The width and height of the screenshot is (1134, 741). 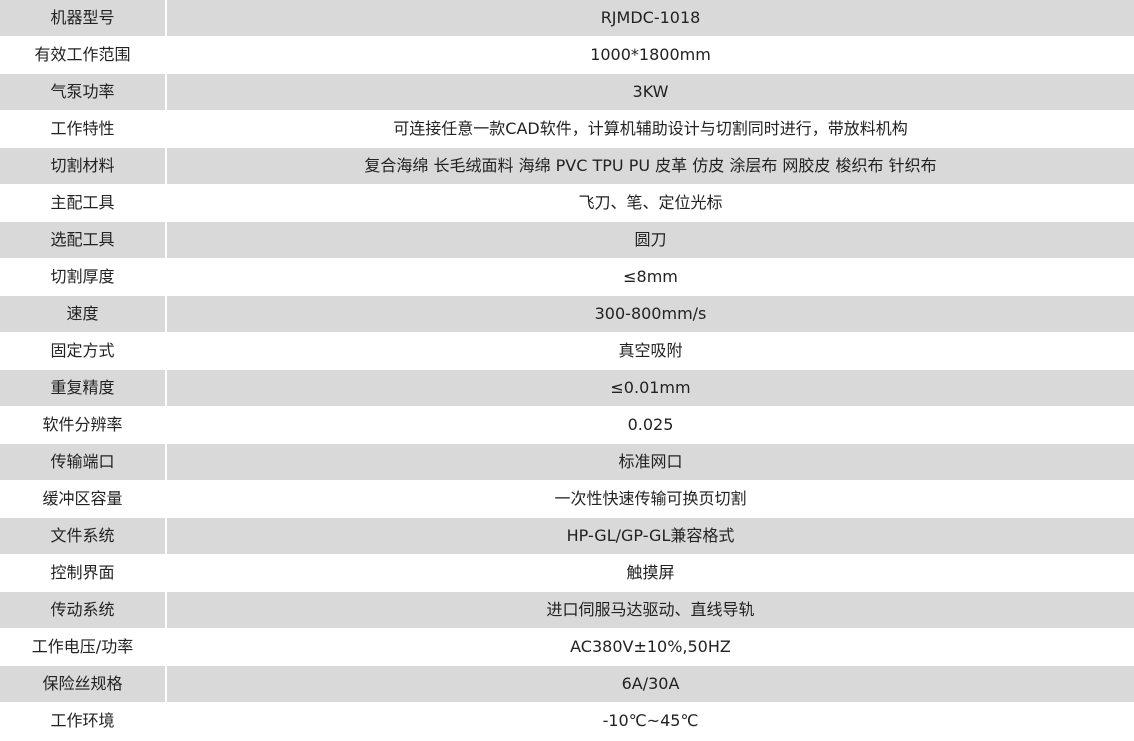 I want to click on table-row: 传动系统 进口伺服马达驱动、直线导轨, so click(x=567, y=610).